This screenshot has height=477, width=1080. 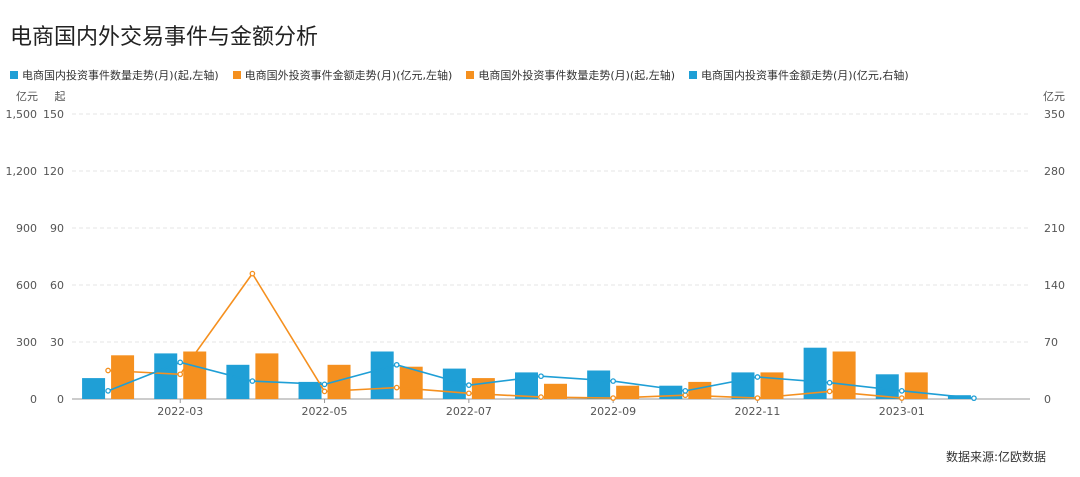 What do you see at coordinates (180, 411) in the screenshot?
I see `x-tick-label: 2022-03` at bounding box center [180, 411].